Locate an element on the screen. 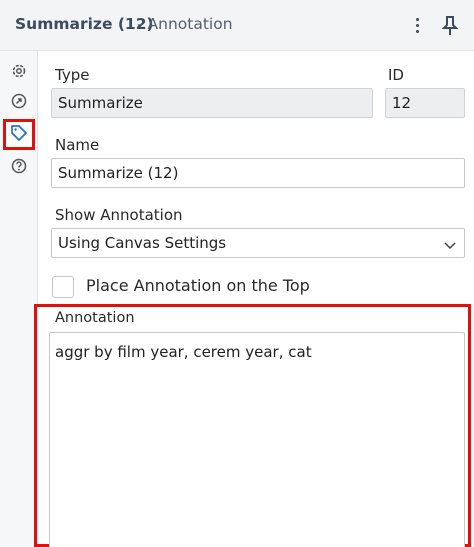 The width and height of the screenshot is (474, 547). annotation-label: Annotation is located at coordinates (95, 318).